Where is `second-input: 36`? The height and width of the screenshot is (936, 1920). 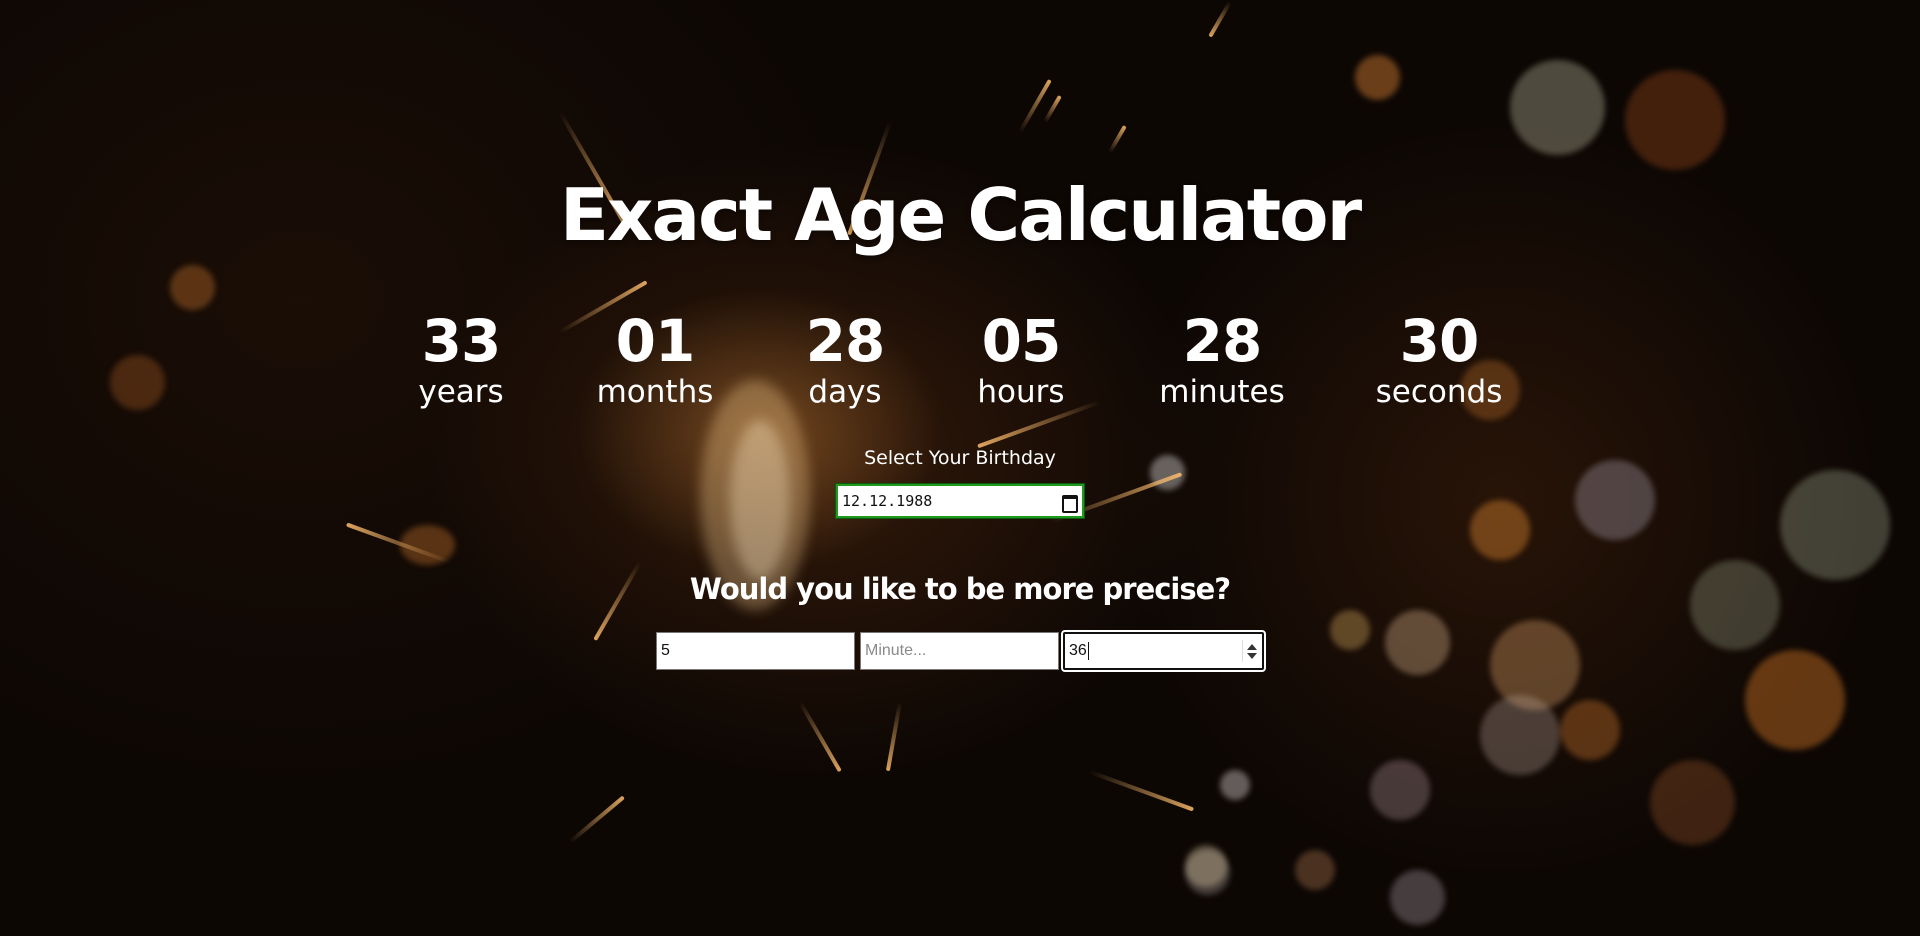
second-input: 36 is located at coordinates (1163, 651).